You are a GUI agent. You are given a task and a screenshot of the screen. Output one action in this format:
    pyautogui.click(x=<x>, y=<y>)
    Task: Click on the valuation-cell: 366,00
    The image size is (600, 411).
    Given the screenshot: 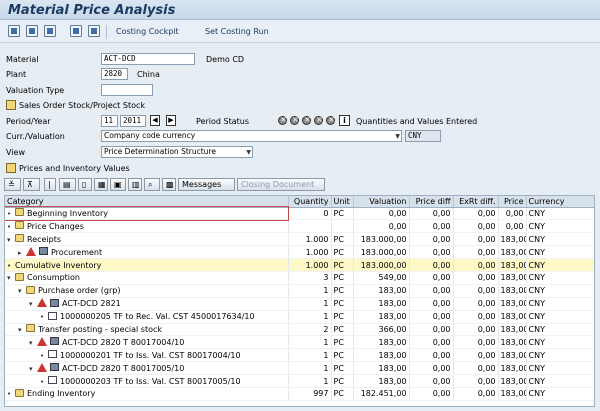 What is the action you would take?
    pyautogui.click(x=381, y=330)
    